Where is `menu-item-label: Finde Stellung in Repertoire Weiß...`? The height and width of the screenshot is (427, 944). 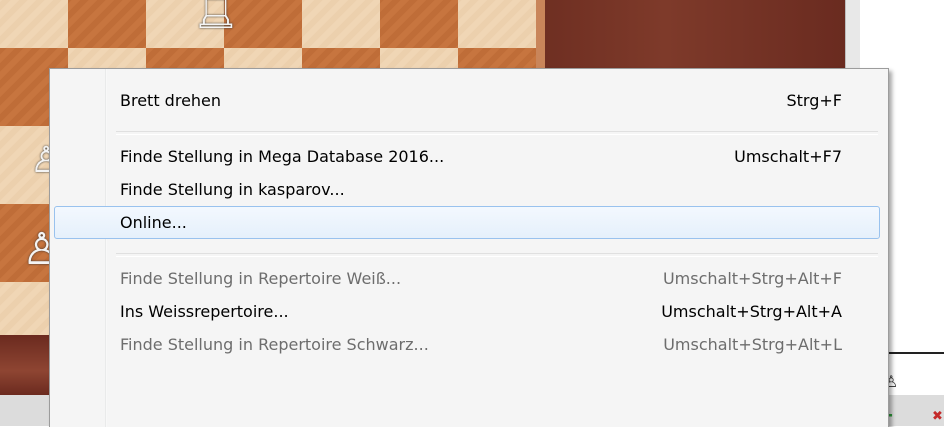
menu-item-label: Finde Stellung in Repertoire Weiß... is located at coordinates (261, 278).